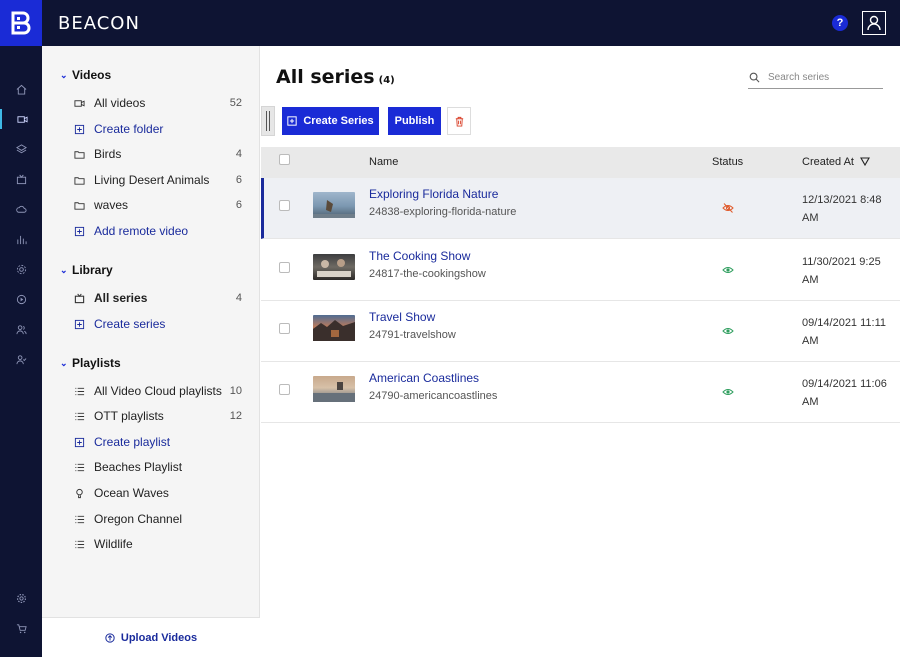 This screenshot has width=900, height=657. Describe the element at coordinates (823, 77) in the screenshot. I see `search-input` at that location.